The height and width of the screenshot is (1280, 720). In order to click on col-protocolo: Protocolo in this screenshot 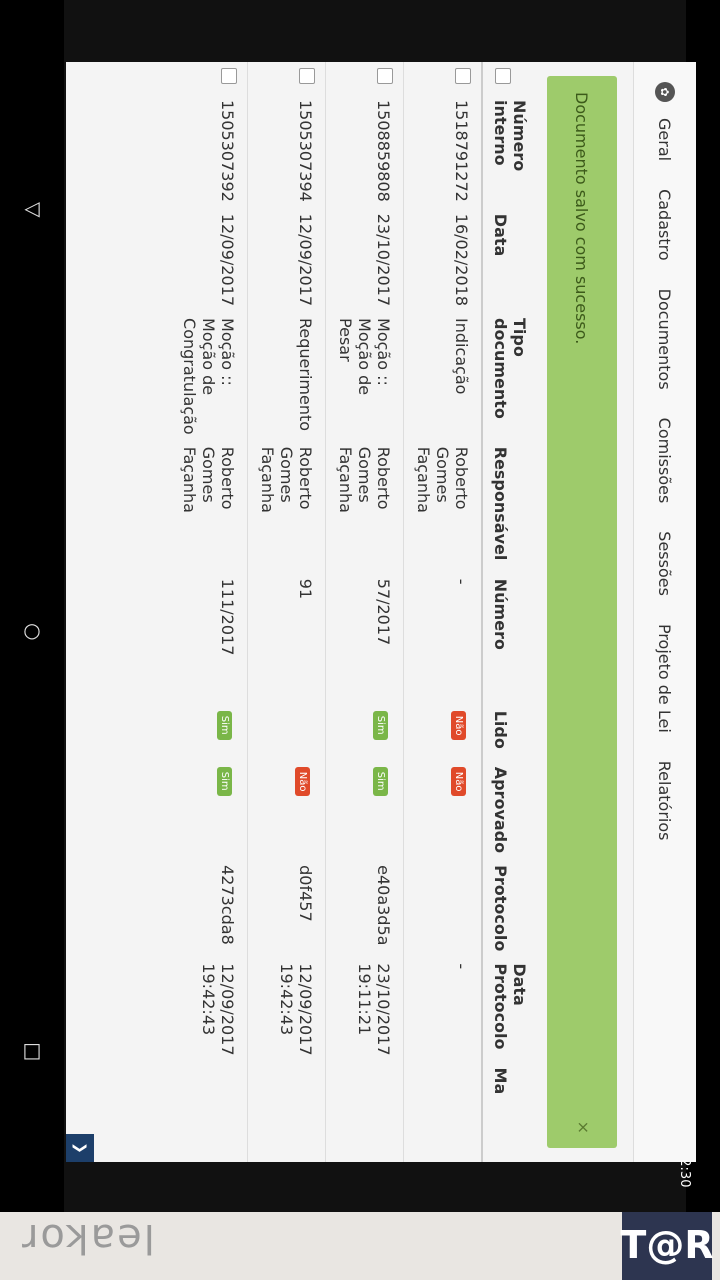, I will do `click(509, 908)`.